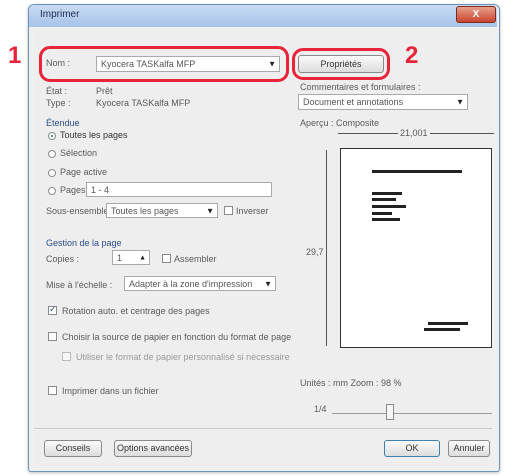  What do you see at coordinates (315, 252) in the screenshot?
I see `preview-height-value: 29,7` at bounding box center [315, 252].